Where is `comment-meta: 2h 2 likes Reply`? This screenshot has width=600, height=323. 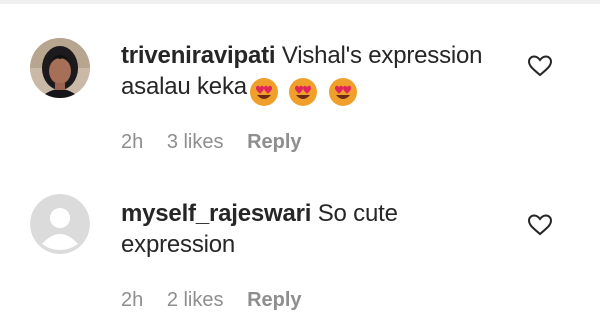 comment-meta: 2h 2 likes Reply is located at coordinates (220, 300).